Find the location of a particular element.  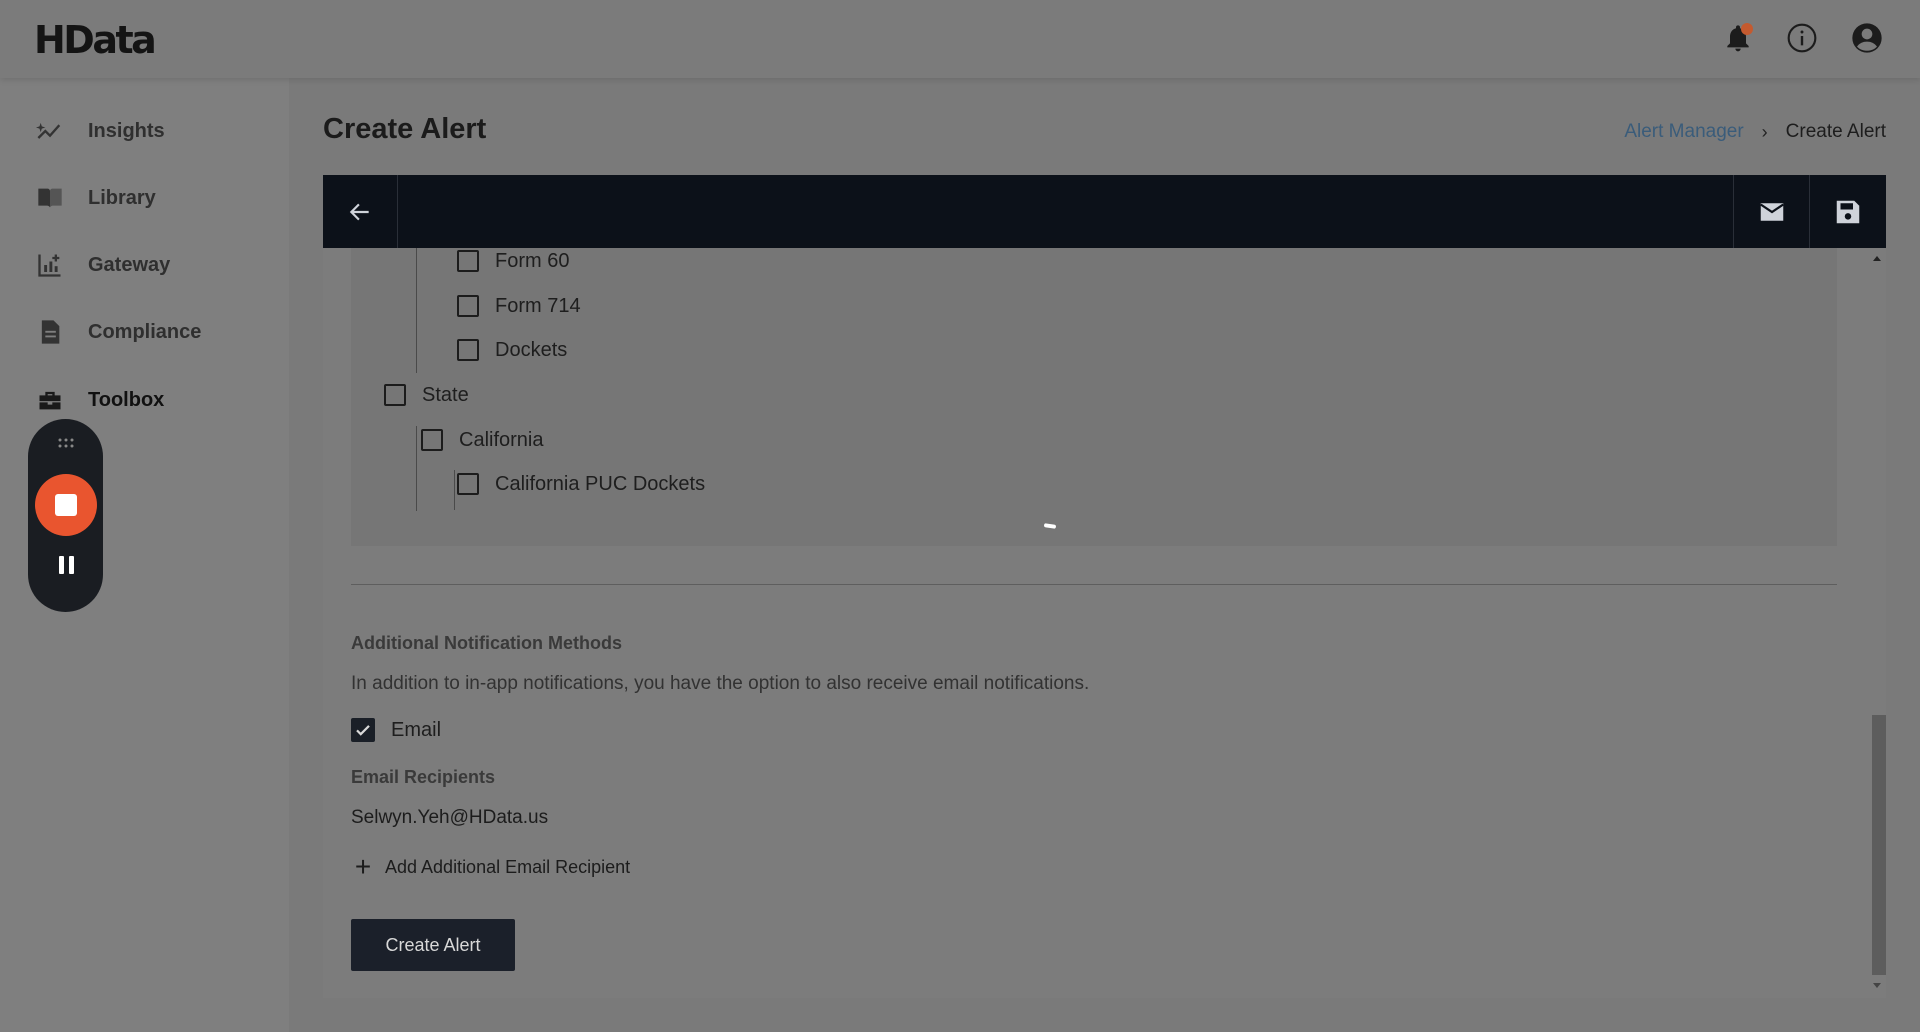

tree-item-label: California is located at coordinates (501, 439).